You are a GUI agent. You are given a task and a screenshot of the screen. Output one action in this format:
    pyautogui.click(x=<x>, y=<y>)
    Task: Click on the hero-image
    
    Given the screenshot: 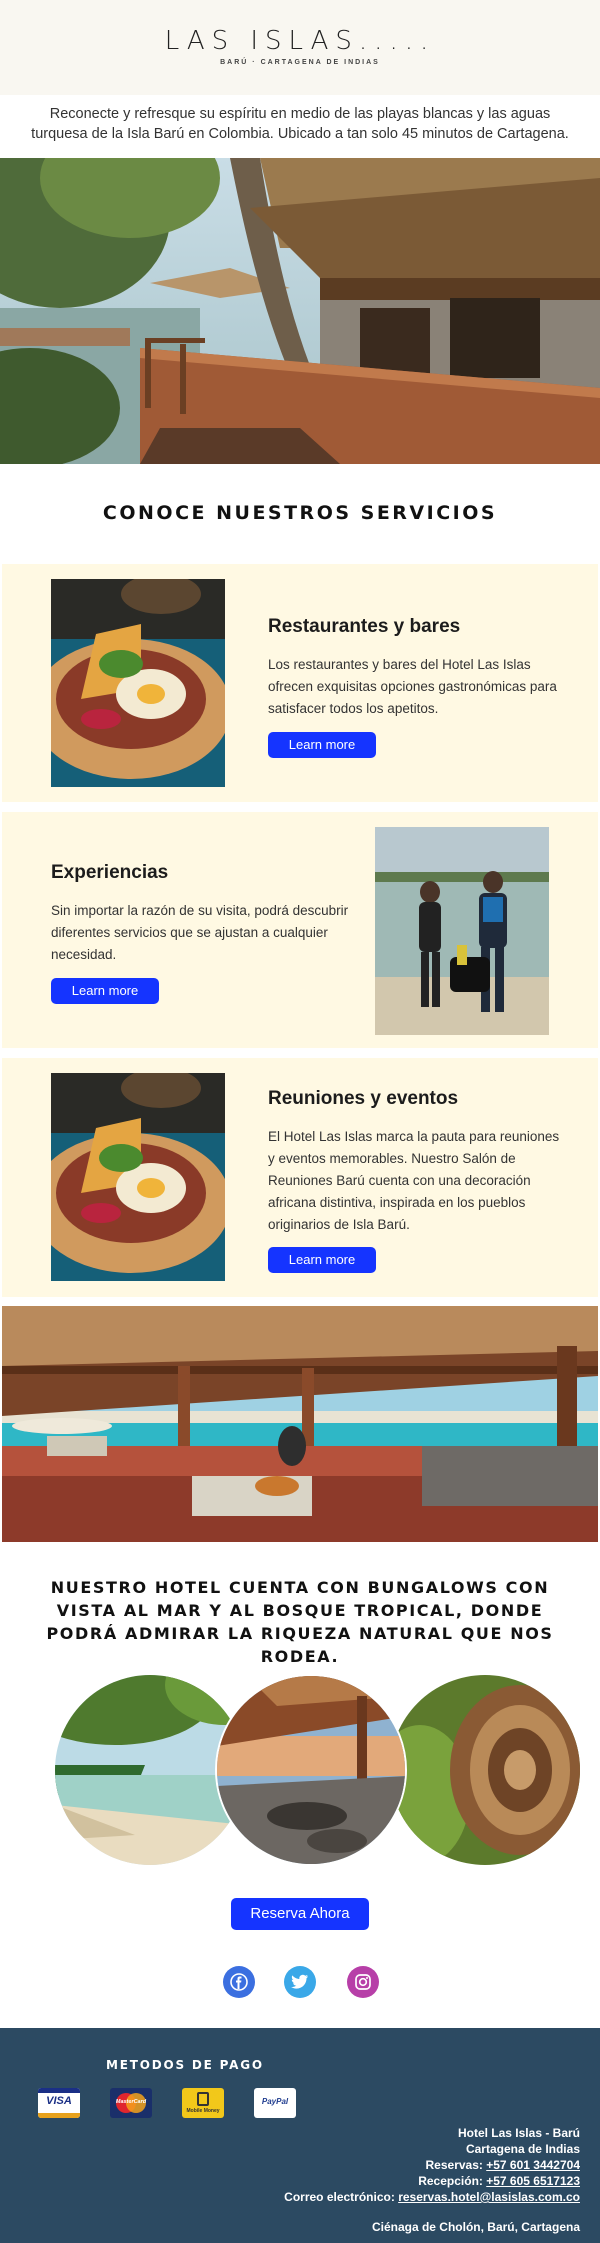 What is the action you would take?
    pyautogui.click(x=300, y=311)
    